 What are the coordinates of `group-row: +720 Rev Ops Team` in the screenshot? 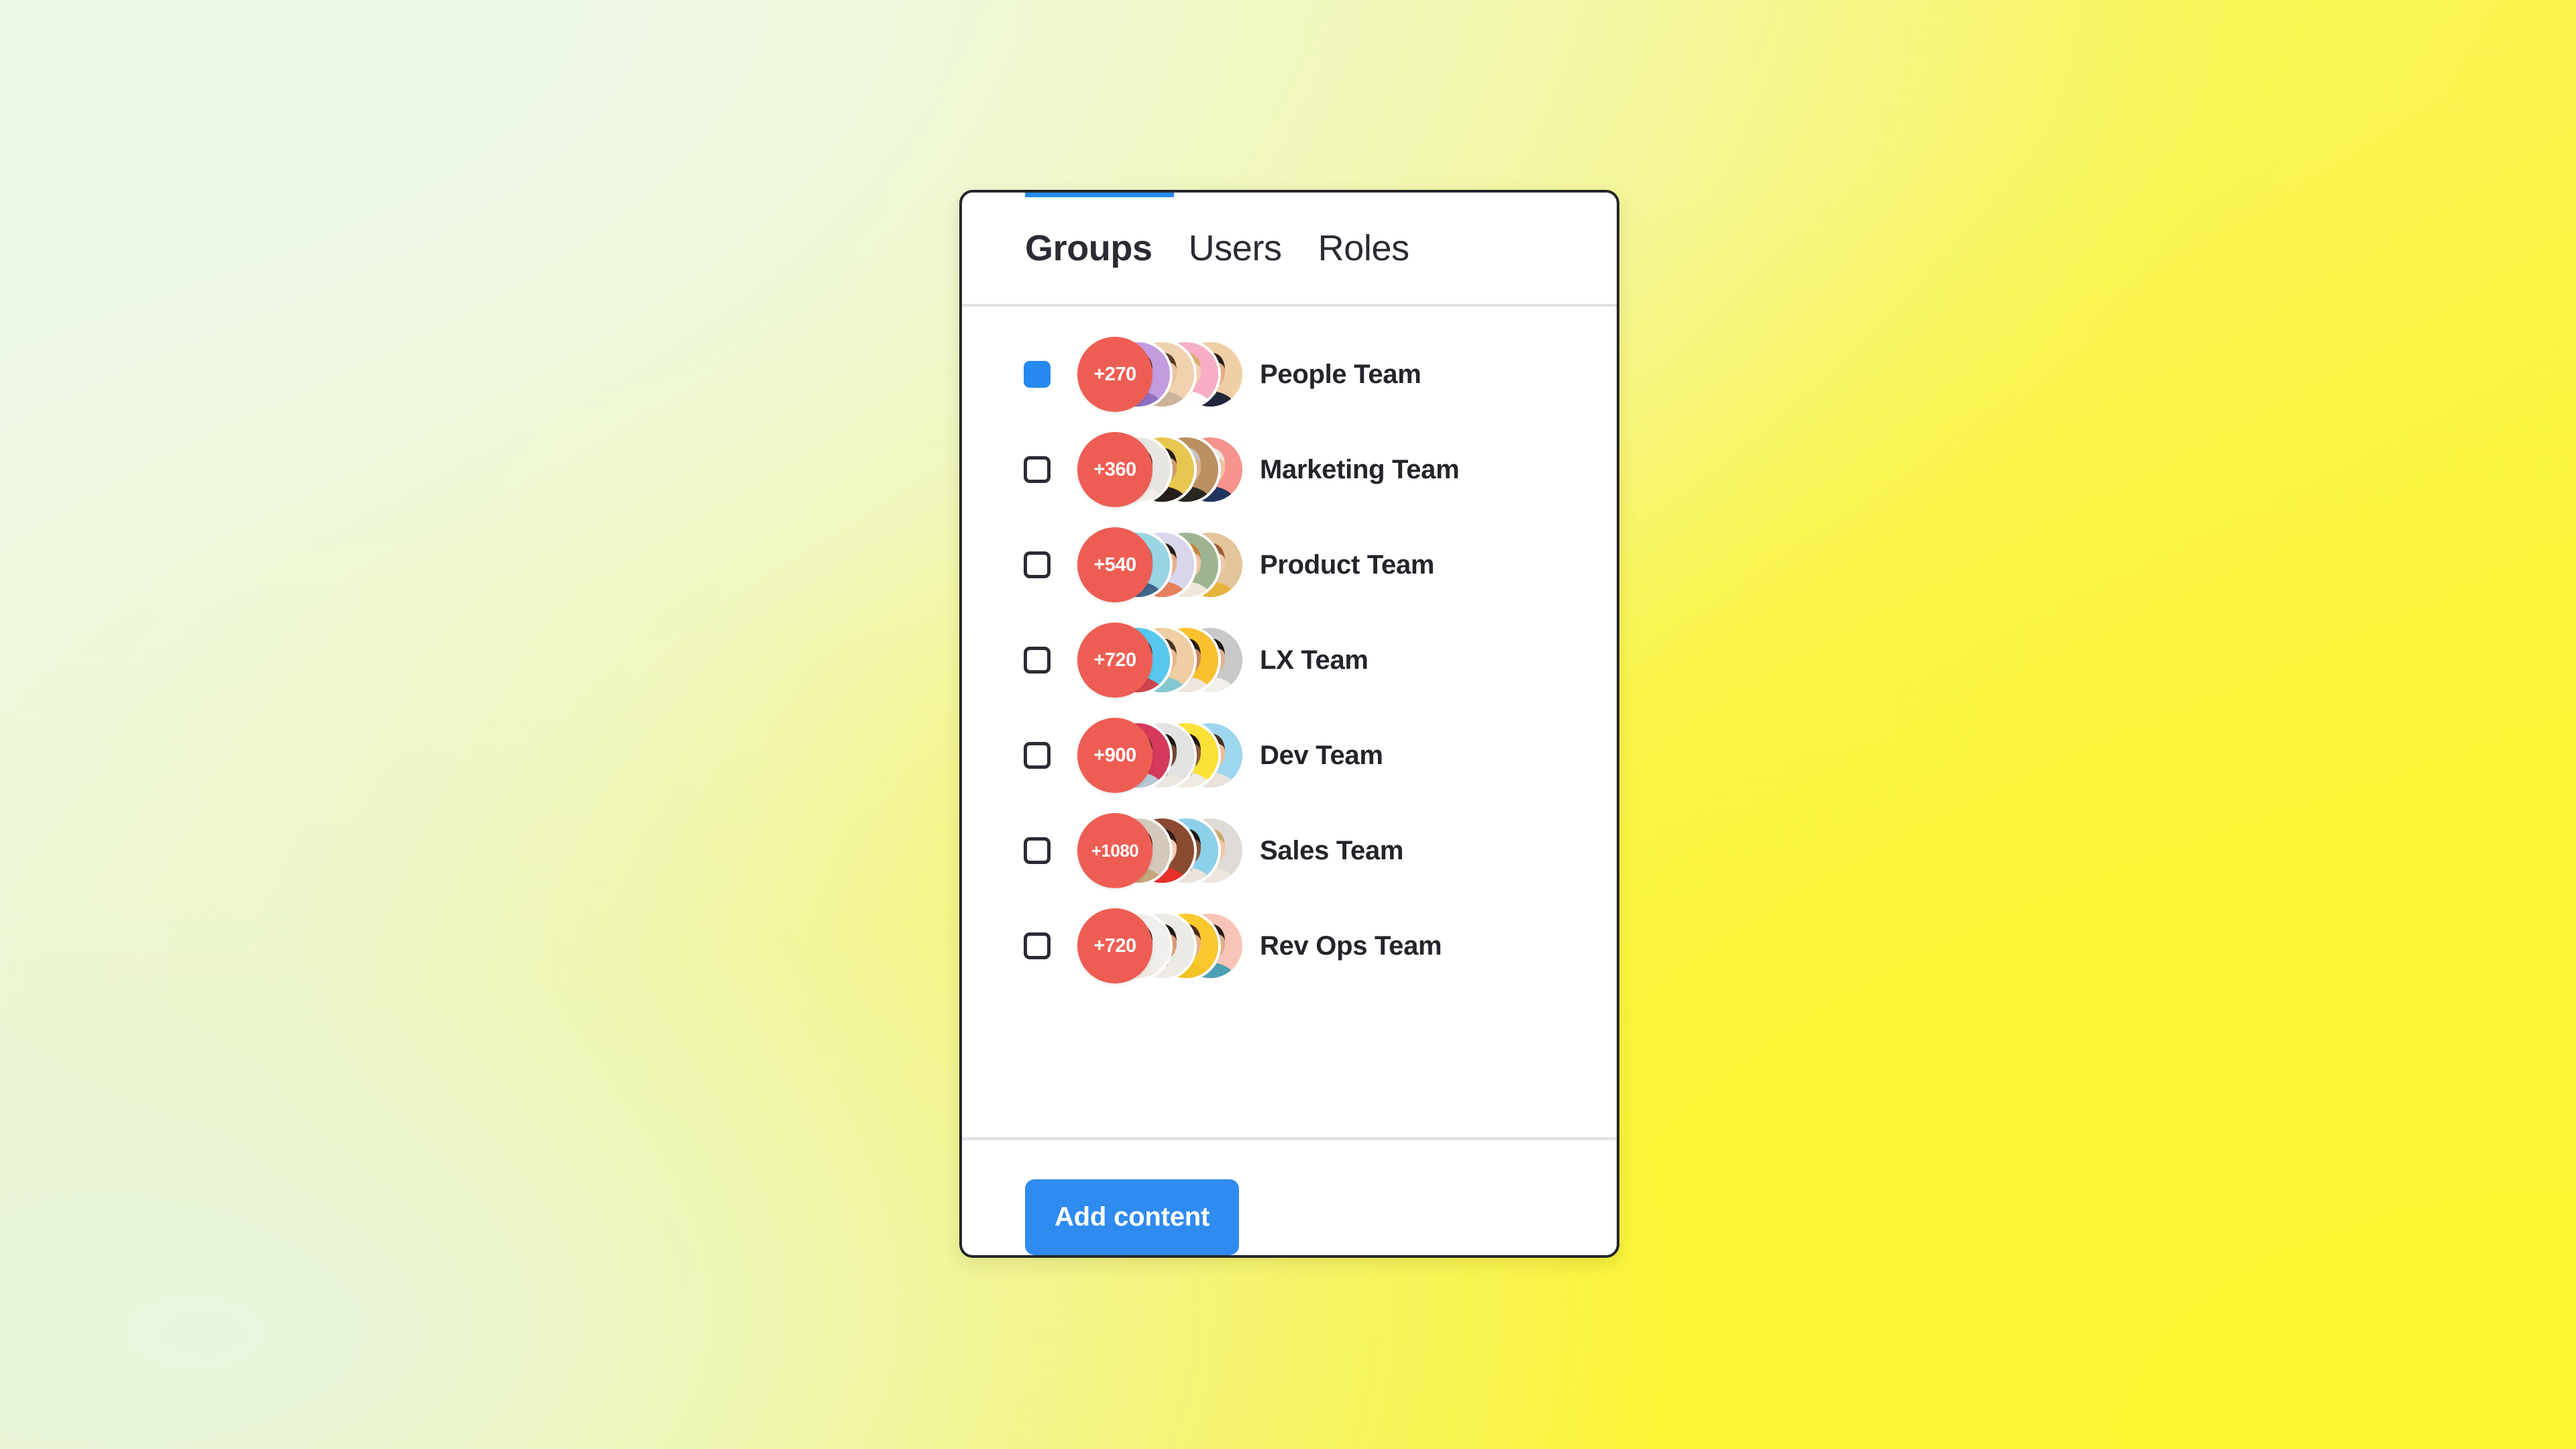 It's located at (1289, 946).